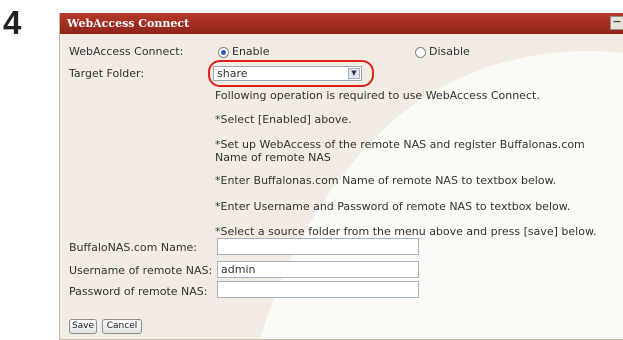 The image size is (623, 340). Describe the element at coordinates (318, 269) in the screenshot. I see `username-input: admin` at that location.